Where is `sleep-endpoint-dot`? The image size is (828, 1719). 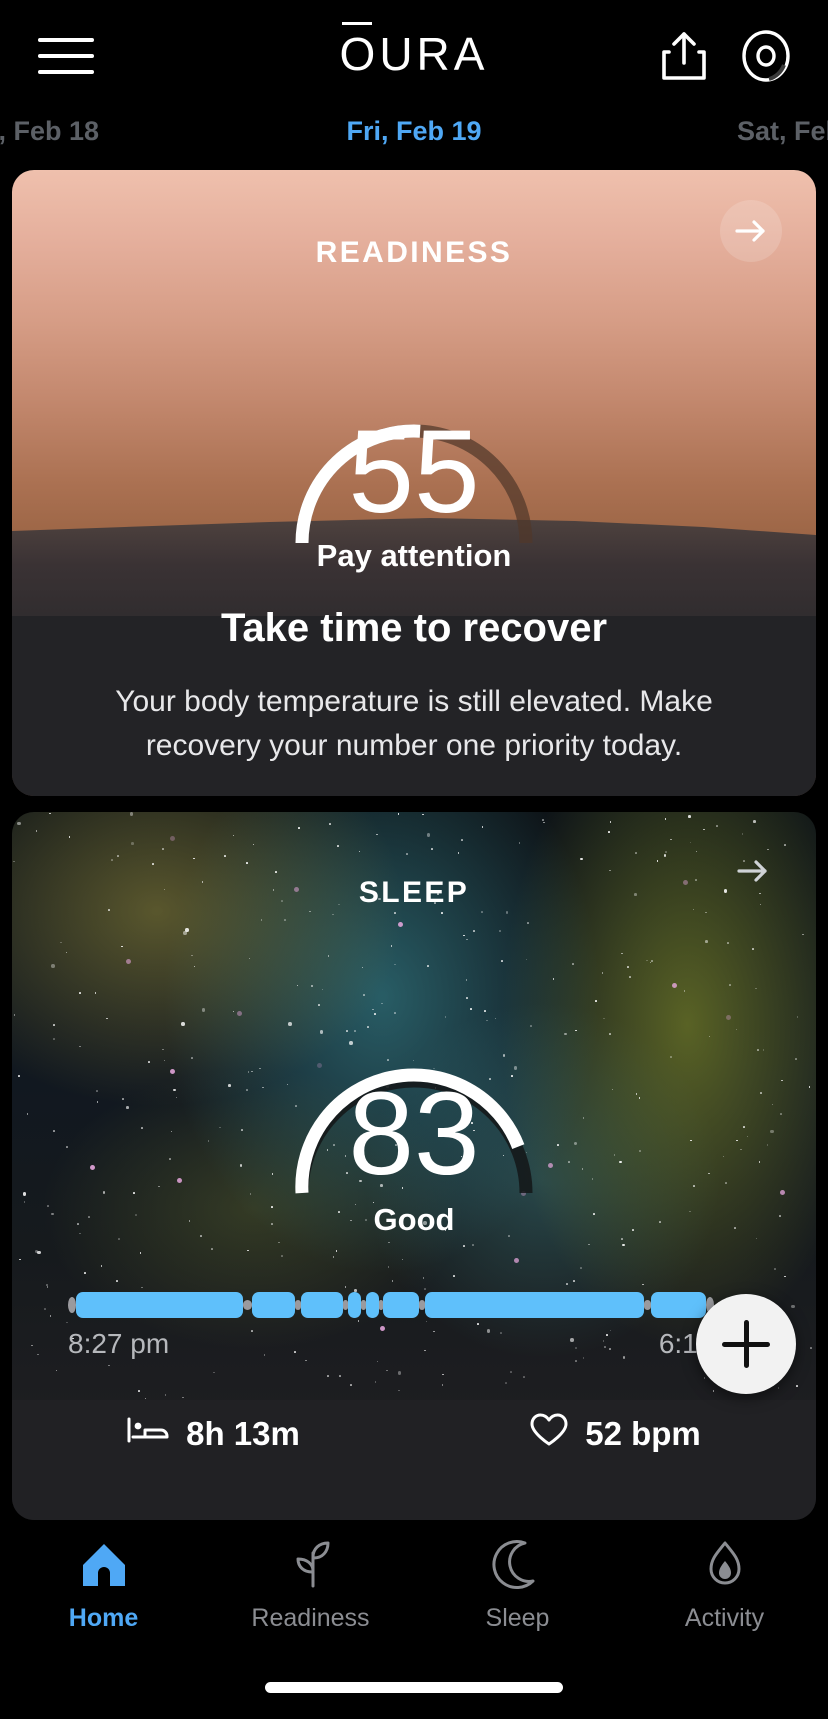 sleep-endpoint-dot is located at coordinates (72, 1305).